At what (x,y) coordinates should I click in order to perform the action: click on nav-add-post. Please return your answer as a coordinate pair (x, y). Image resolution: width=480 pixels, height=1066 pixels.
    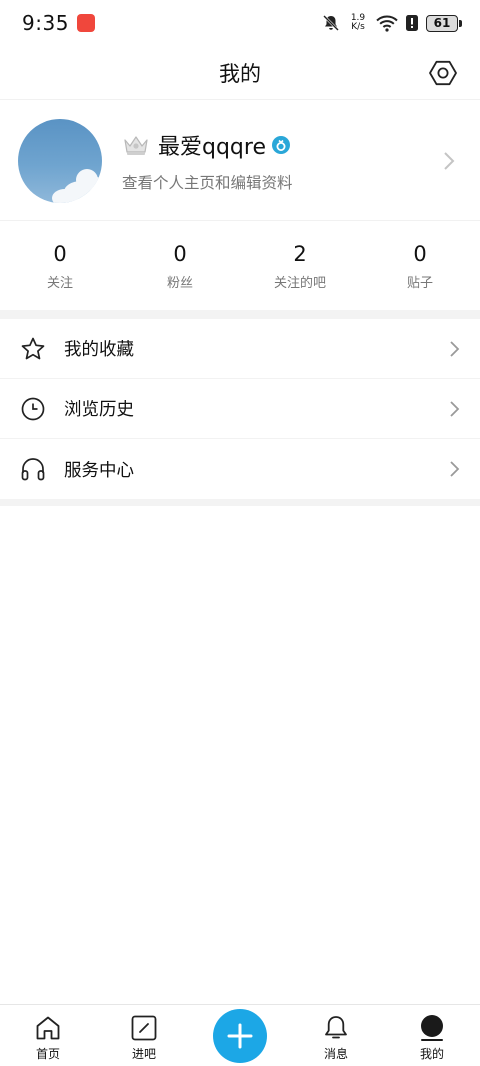
    Looking at the image, I should click on (240, 1035).